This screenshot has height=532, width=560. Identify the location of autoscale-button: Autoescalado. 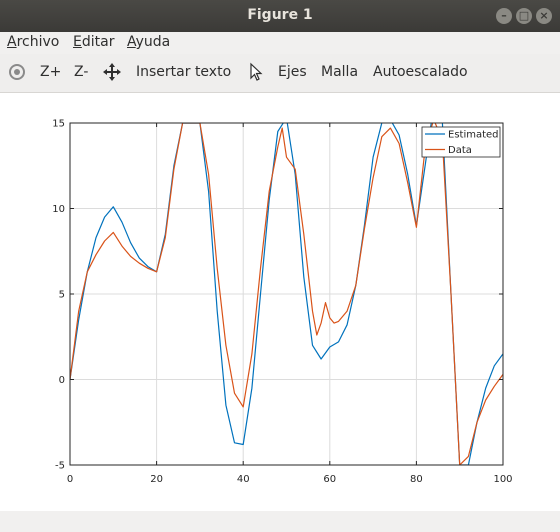
(420, 72).